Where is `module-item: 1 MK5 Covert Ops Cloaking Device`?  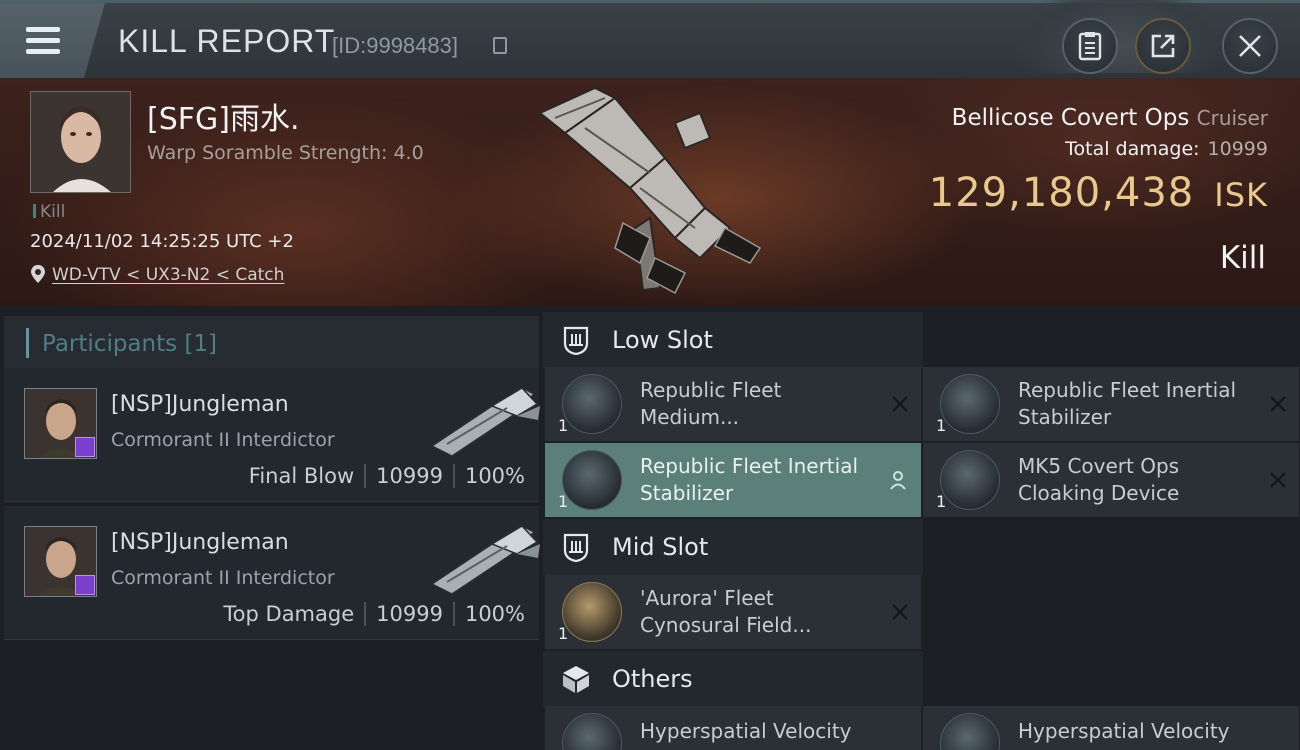 module-item: 1 MK5 Covert Ops Cloaking Device is located at coordinates (1111, 480).